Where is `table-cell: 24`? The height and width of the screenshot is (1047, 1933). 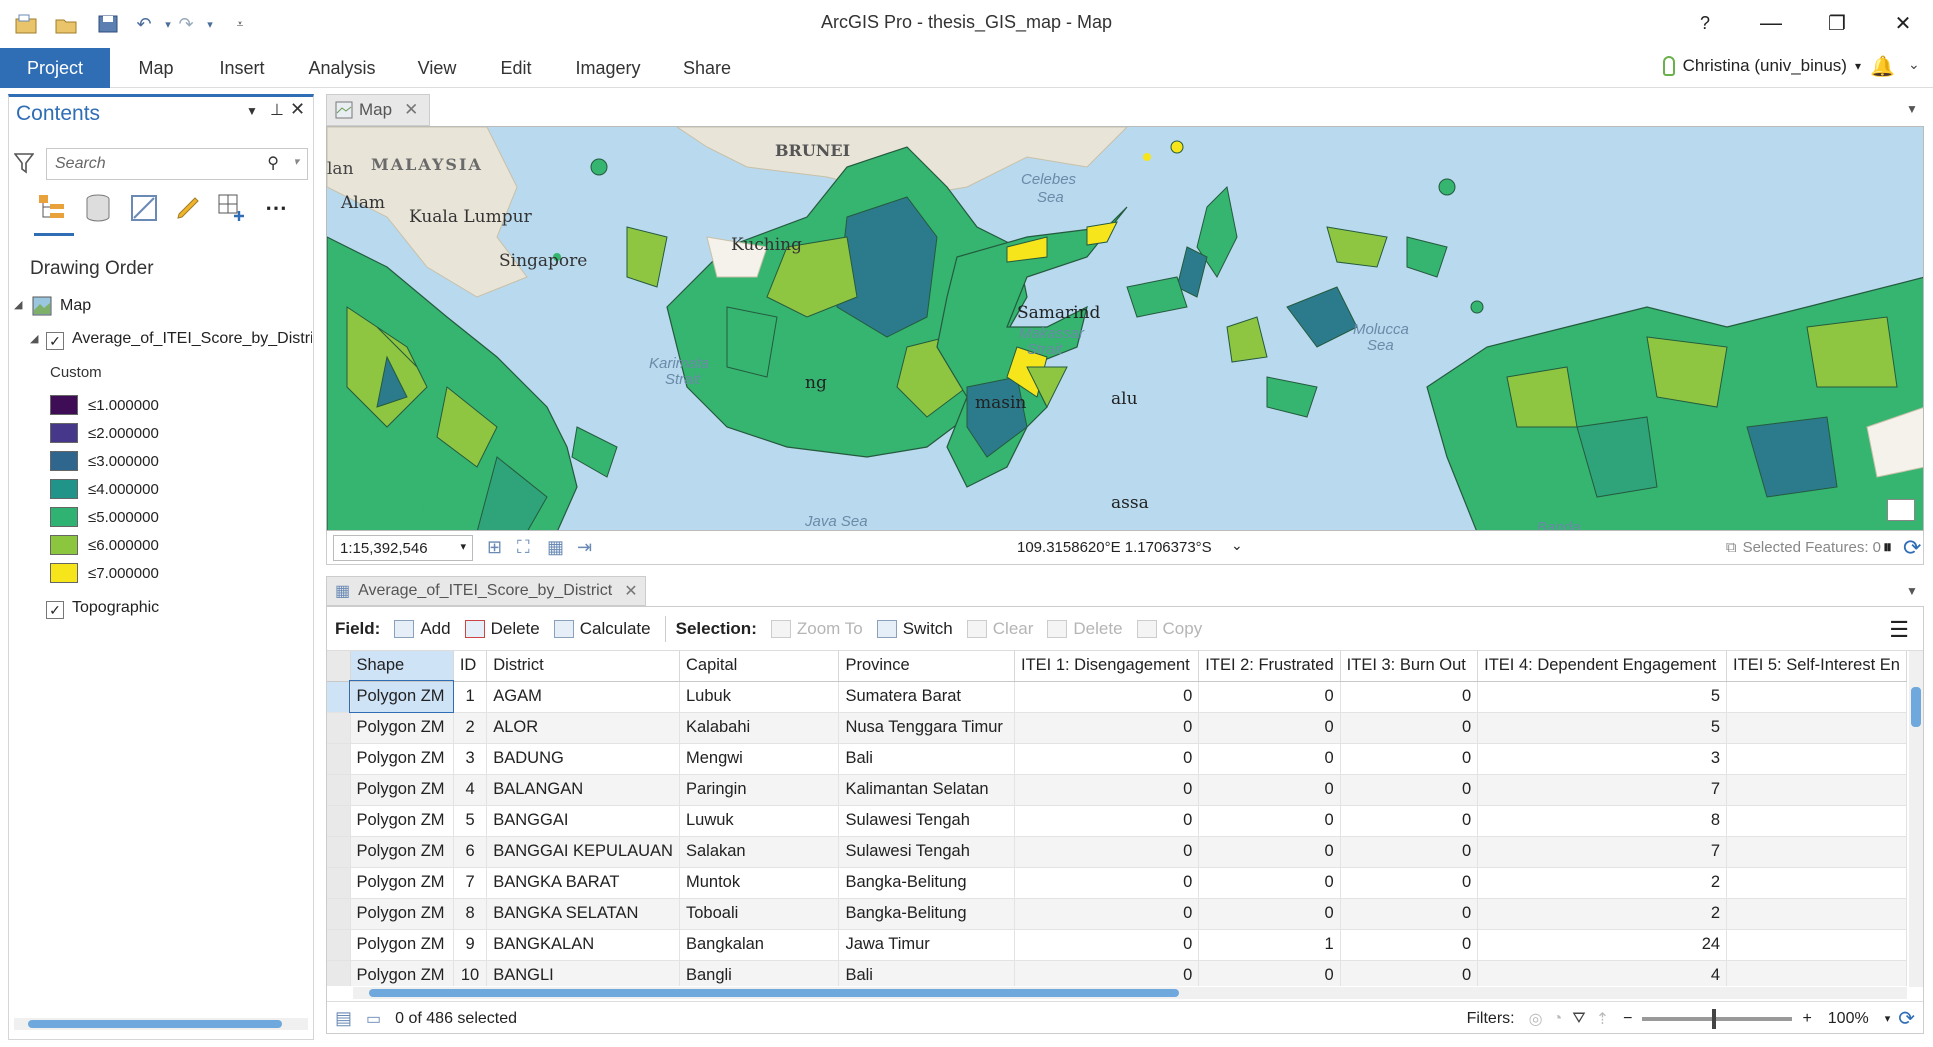
table-cell: 24 is located at coordinates (1602, 945).